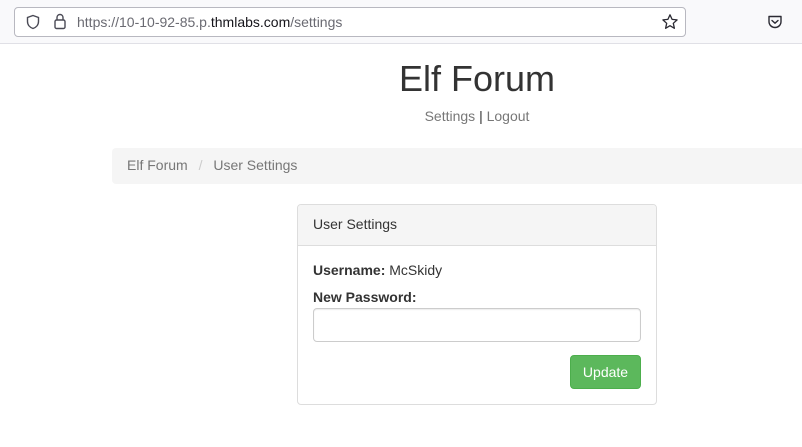  What do you see at coordinates (477, 225) in the screenshot?
I see `panel-heading: User Settings` at bounding box center [477, 225].